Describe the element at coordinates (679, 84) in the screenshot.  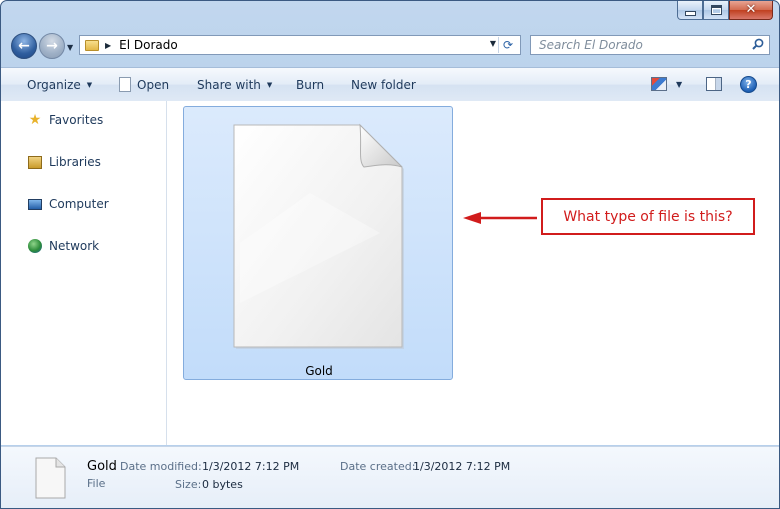
I see `view-options-dropdown: ▼` at that location.